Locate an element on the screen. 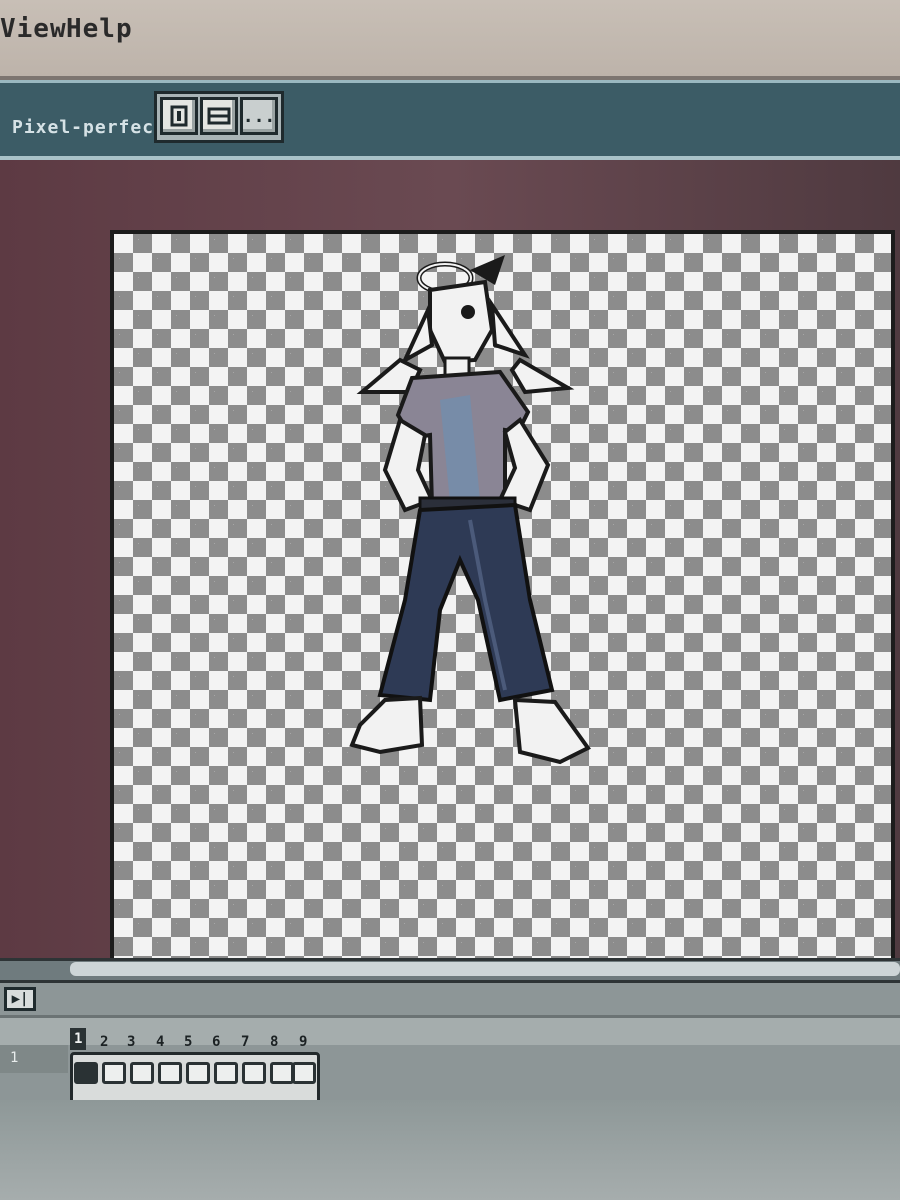 This screenshot has width=900, height=1200. timeline-body is located at coordinates (450, 1150).